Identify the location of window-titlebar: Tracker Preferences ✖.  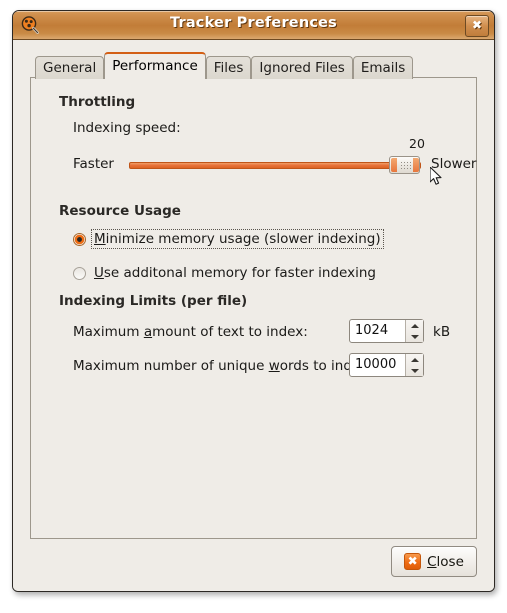
(253, 25).